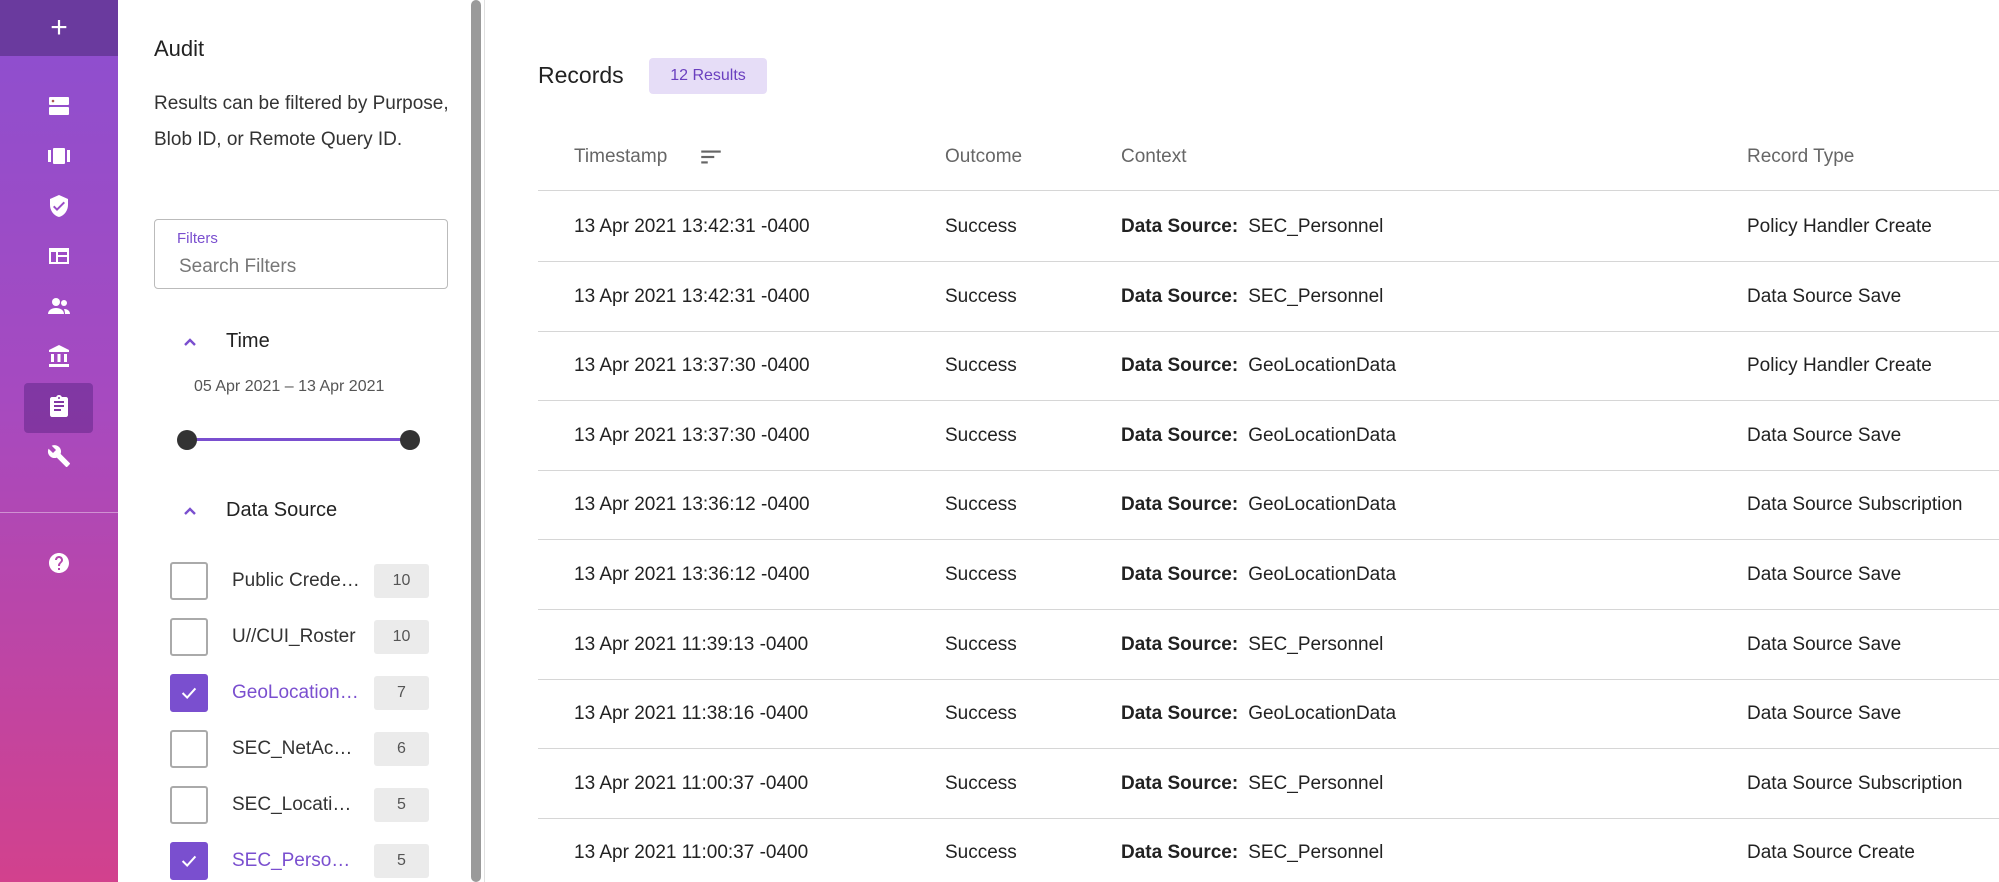 This screenshot has height=882, width=1999. I want to click on search-filters-input, so click(304, 267).